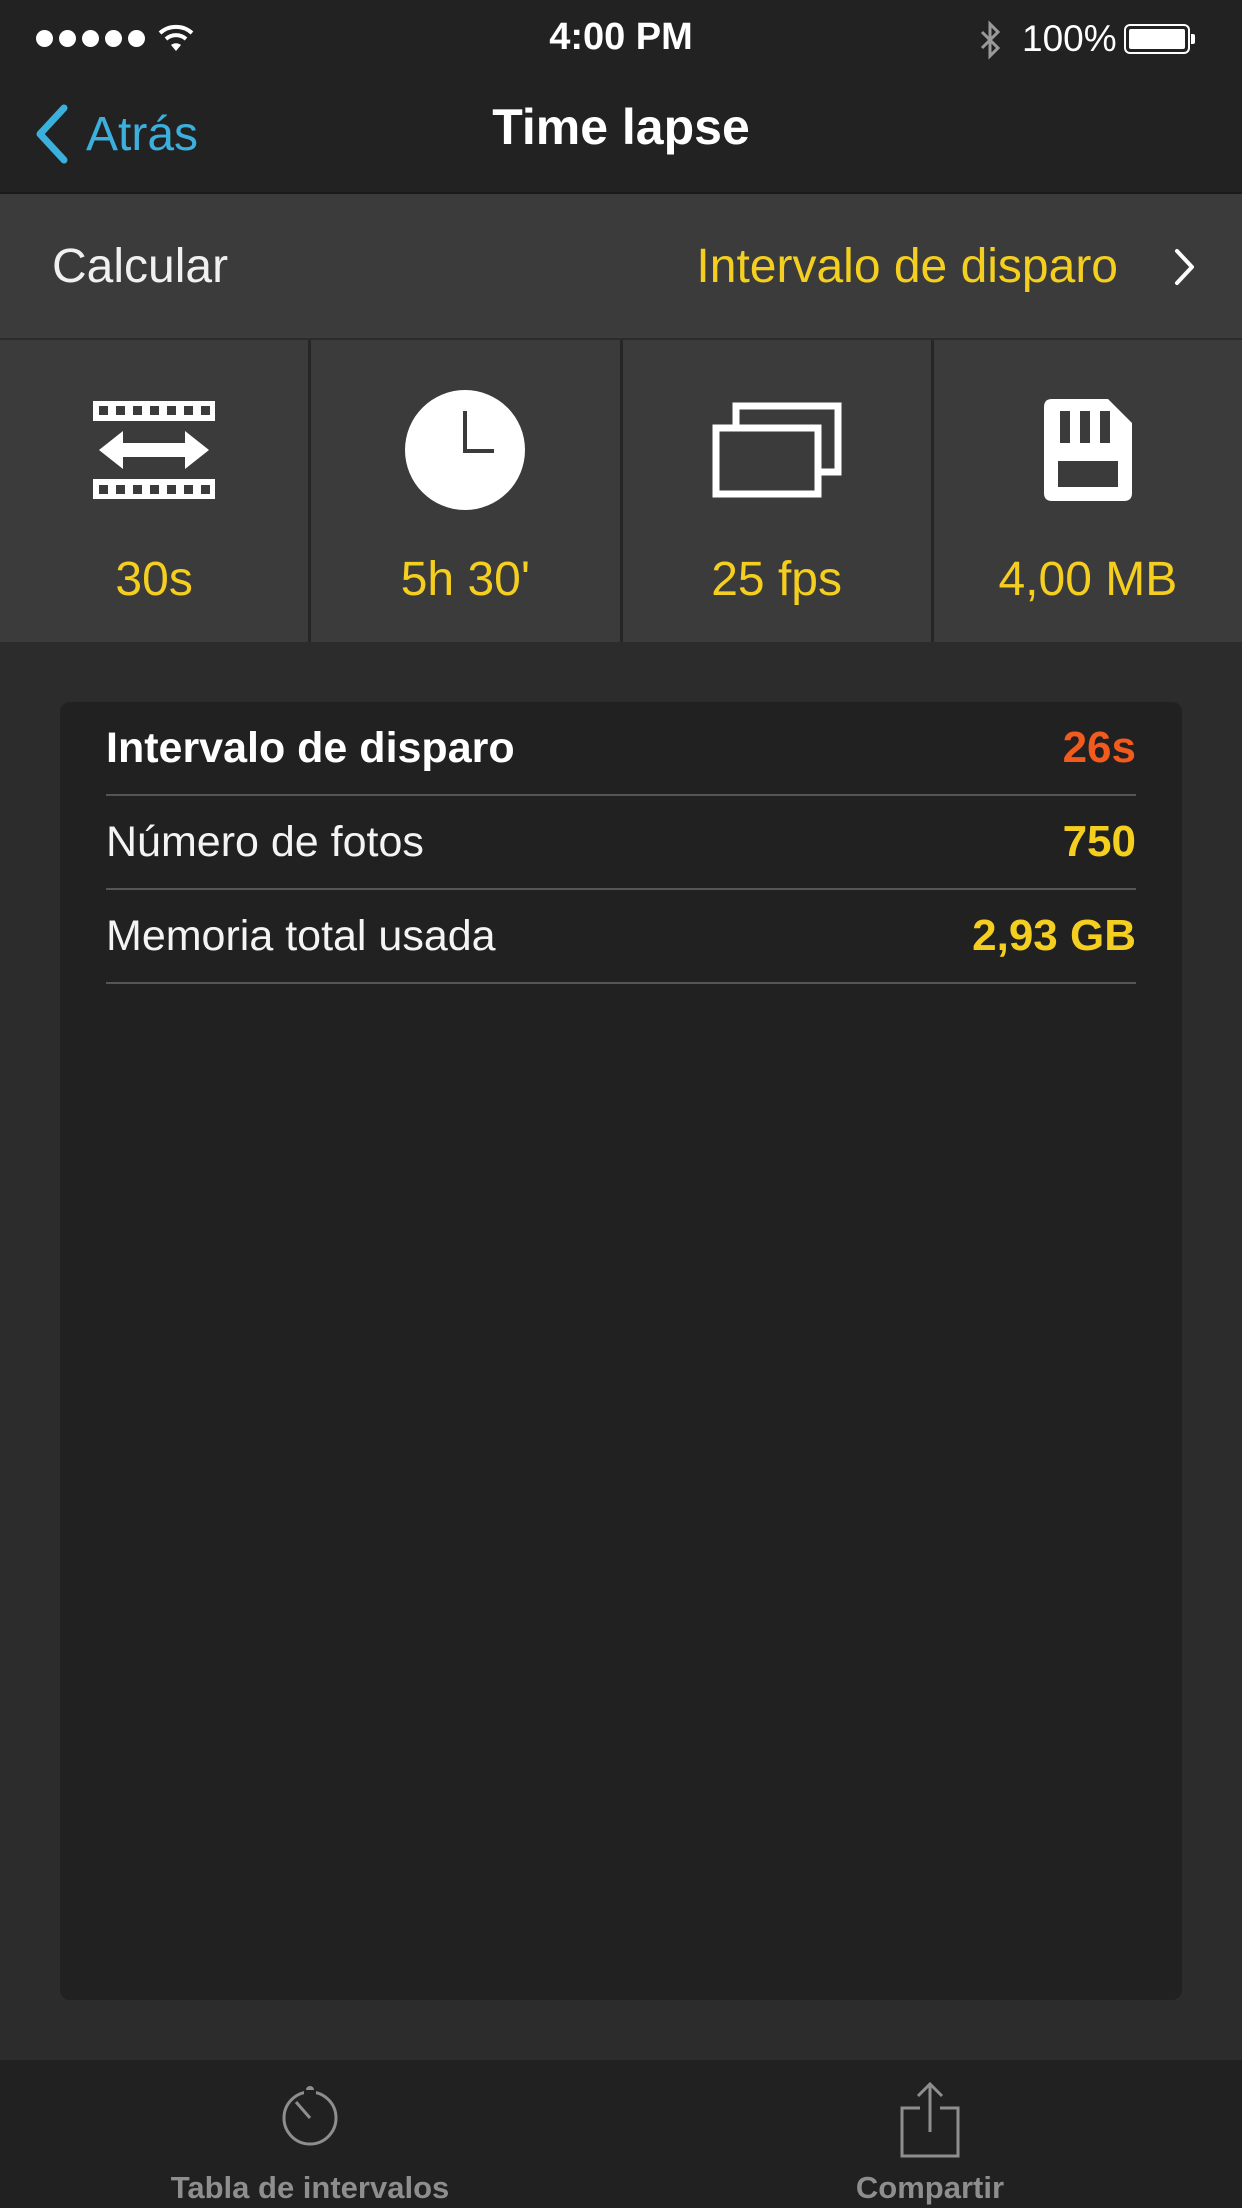 Image resolution: width=1242 pixels, height=2208 pixels. I want to click on param-frame-rate: 25 fps, so click(776, 491).